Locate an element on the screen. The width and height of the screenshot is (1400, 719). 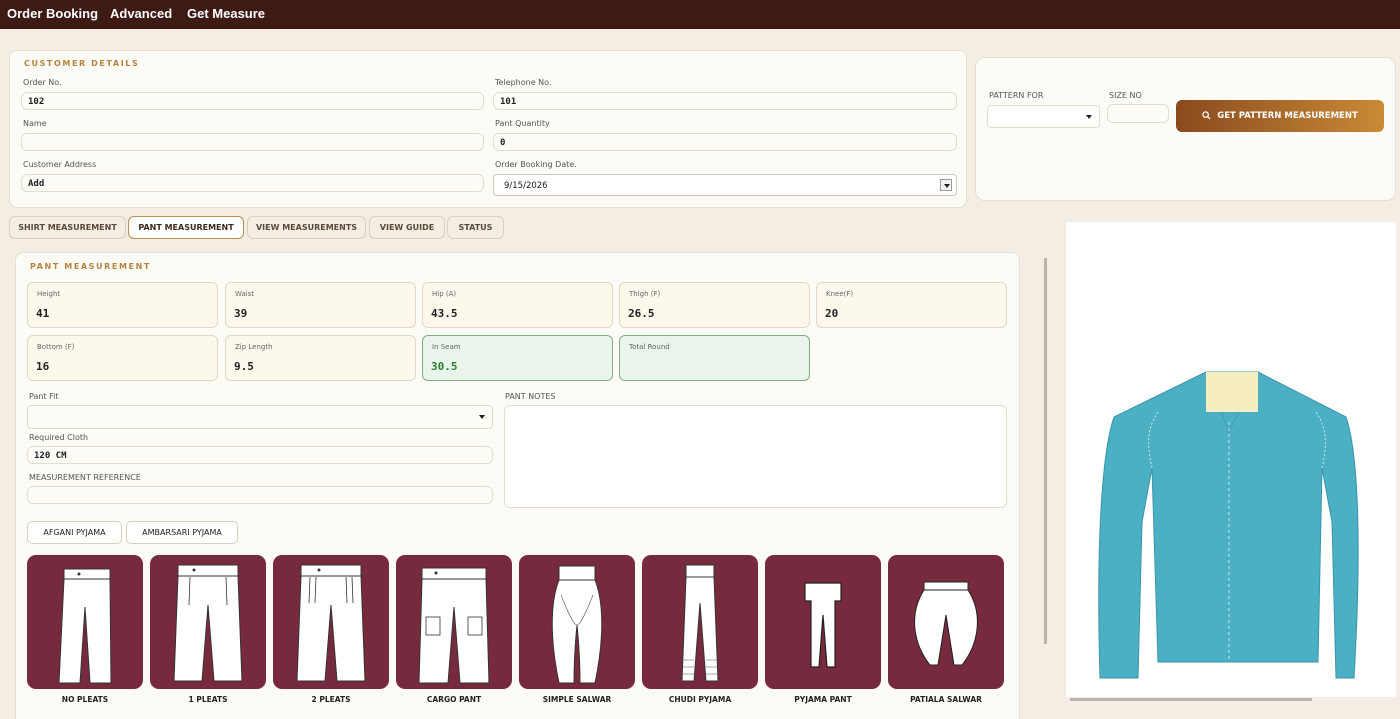
measure-label: In Seam is located at coordinates (446, 347).